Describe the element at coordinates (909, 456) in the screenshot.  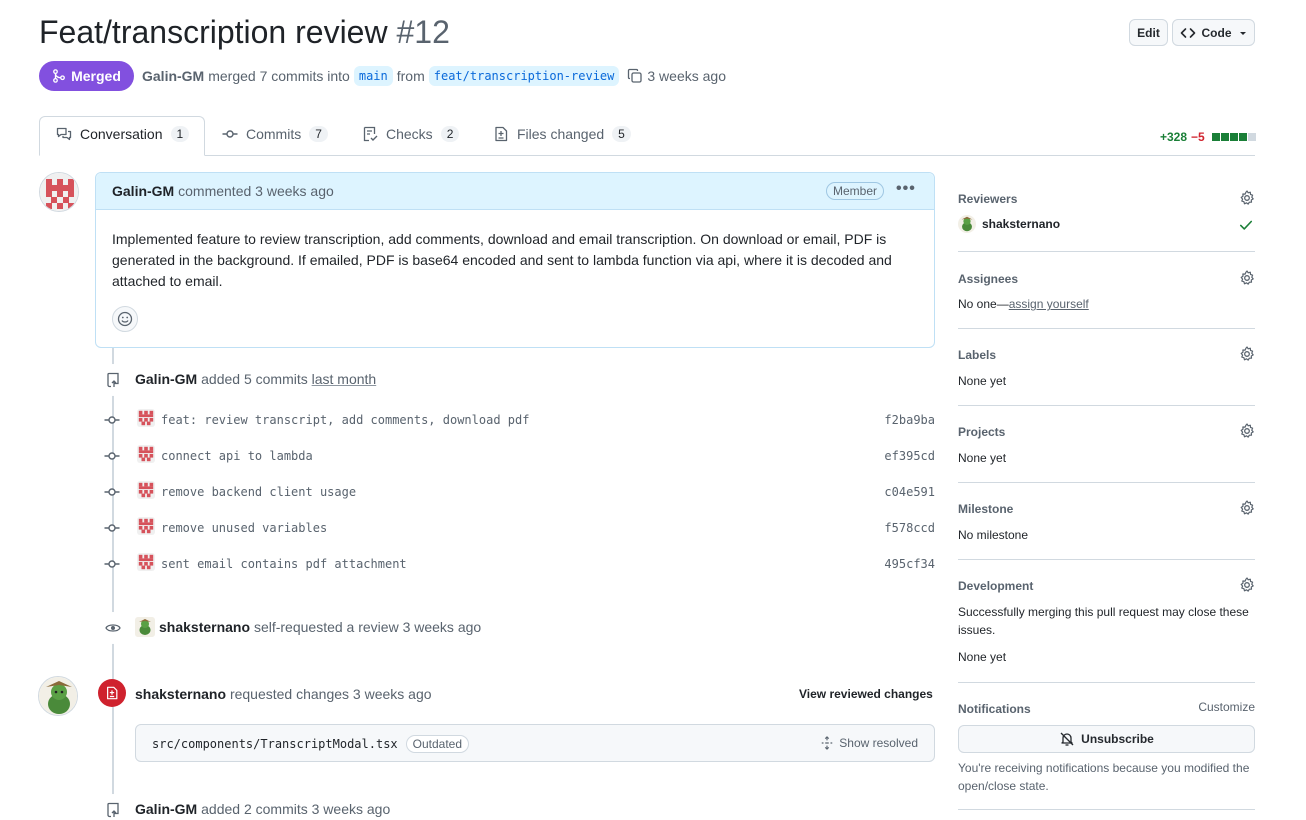
I see `commit-sha: ef395cd` at that location.